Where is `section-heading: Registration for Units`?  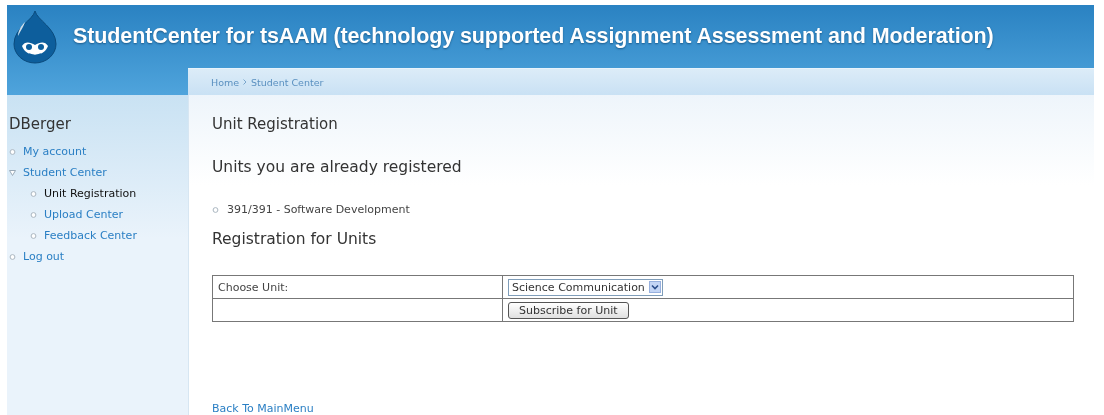
section-heading: Registration for Units is located at coordinates (295, 239).